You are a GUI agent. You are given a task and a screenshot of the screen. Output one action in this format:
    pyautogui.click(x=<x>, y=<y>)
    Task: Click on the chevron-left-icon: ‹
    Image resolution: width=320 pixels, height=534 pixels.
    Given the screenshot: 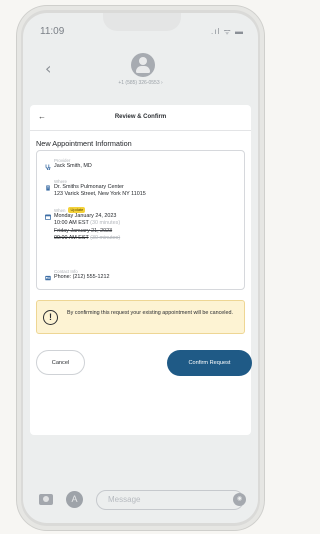 What is the action you would take?
    pyautogui.click(x=48, y=68)
    